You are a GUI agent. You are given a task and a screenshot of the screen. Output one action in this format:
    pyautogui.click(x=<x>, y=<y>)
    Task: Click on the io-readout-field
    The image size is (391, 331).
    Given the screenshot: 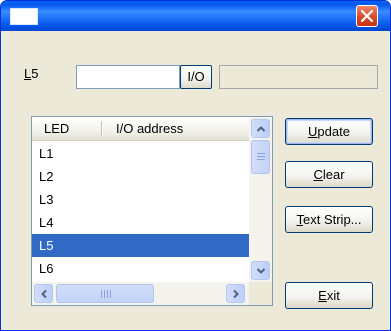 What is the action you would take?
    pyautogui.click(x=298, y=77)
    